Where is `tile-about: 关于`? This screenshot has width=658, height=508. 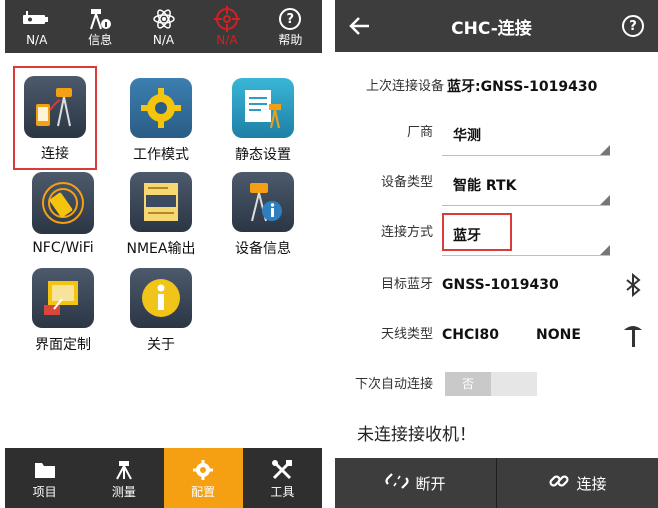
tile-about: 关于 is located at coordinates (161, 306).